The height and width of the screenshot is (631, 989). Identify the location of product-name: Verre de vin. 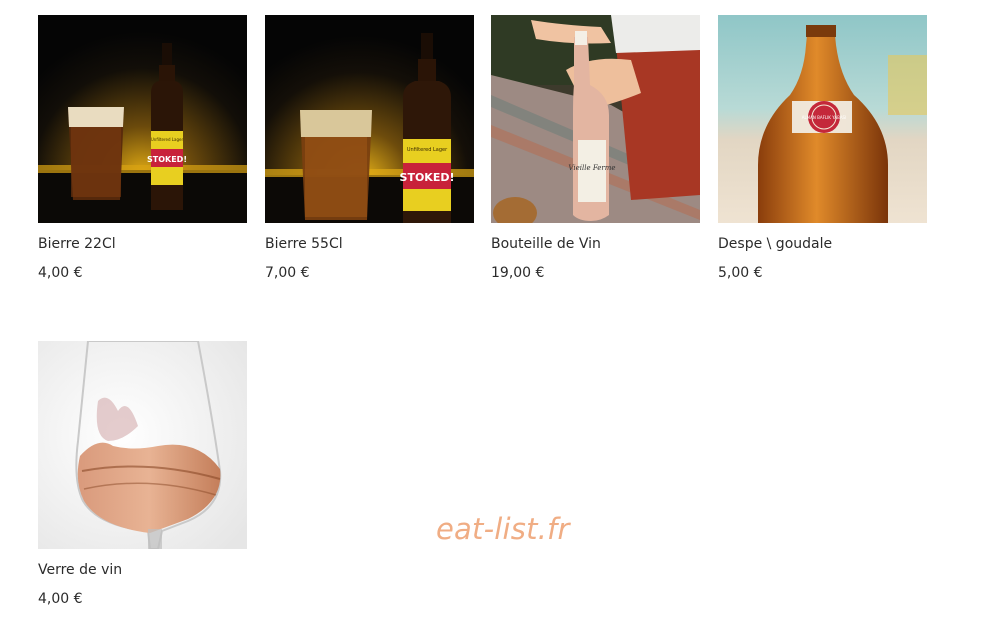
(142, 570).